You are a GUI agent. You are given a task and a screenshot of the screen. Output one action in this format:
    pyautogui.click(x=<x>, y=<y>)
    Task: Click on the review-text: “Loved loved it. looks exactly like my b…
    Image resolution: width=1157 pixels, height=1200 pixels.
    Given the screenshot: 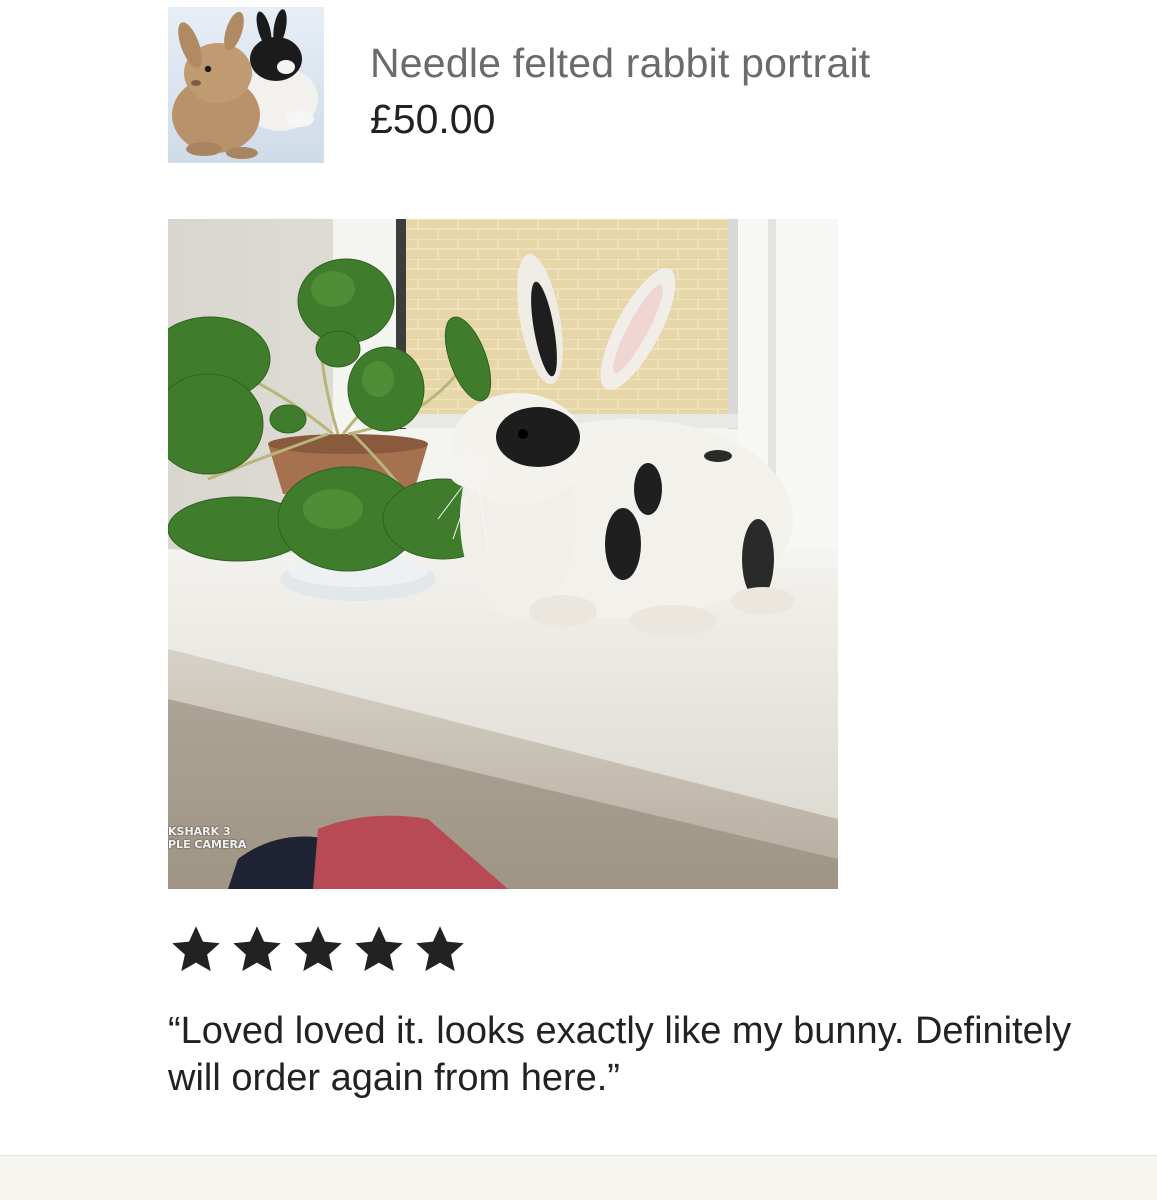 What is the action you would take?
    pyautogui.click(x=620, y=1054)
    